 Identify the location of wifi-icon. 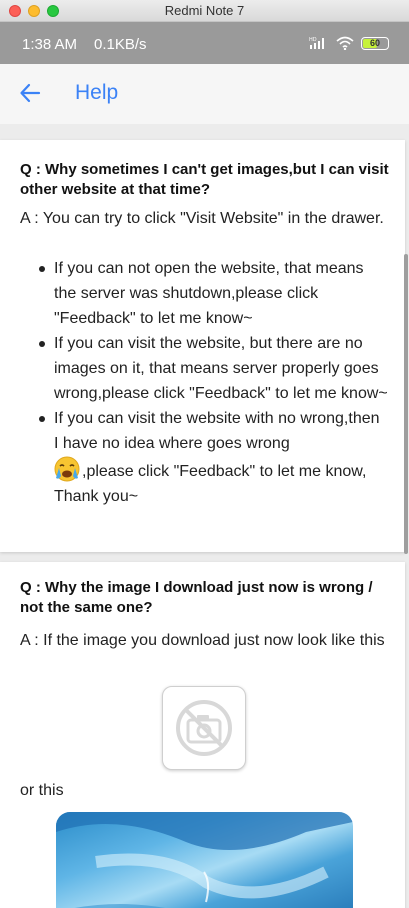
(345, 43).